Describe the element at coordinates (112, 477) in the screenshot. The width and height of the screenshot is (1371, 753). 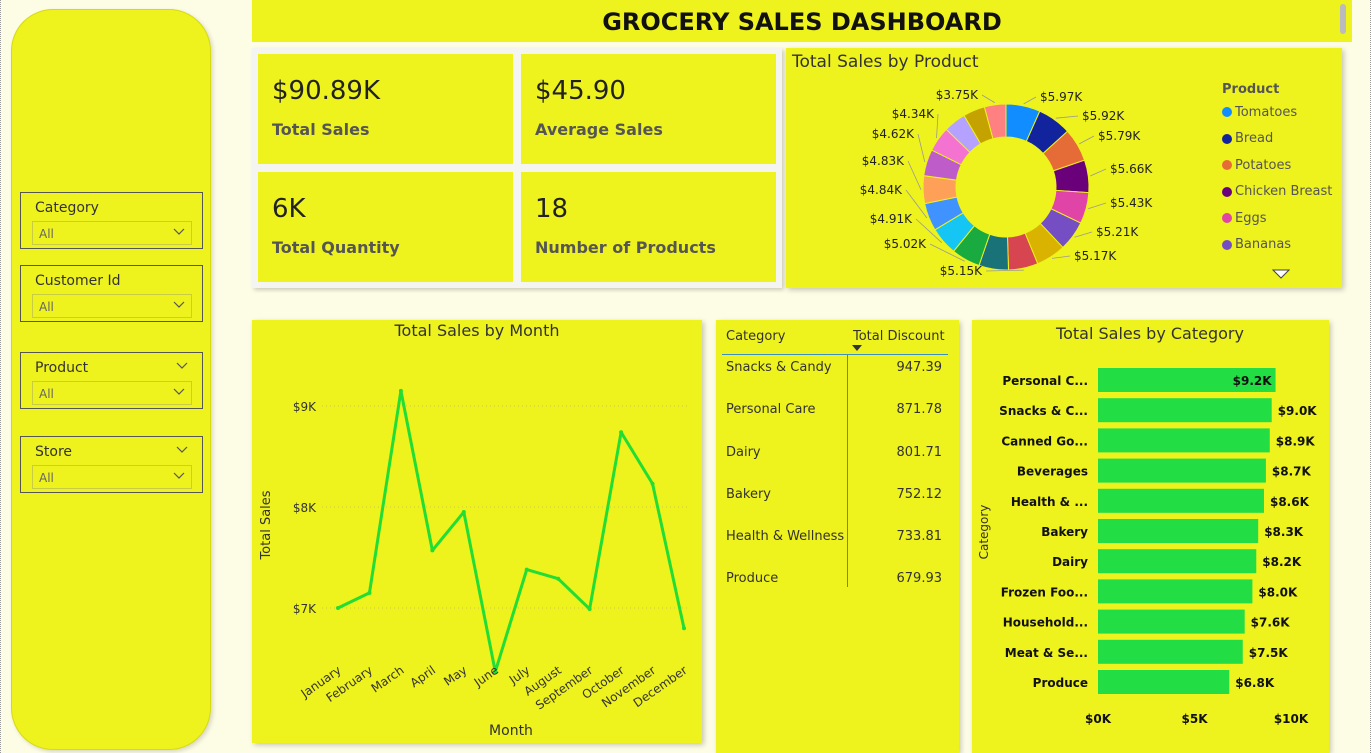
I see `store-dropdown: All` at that location.